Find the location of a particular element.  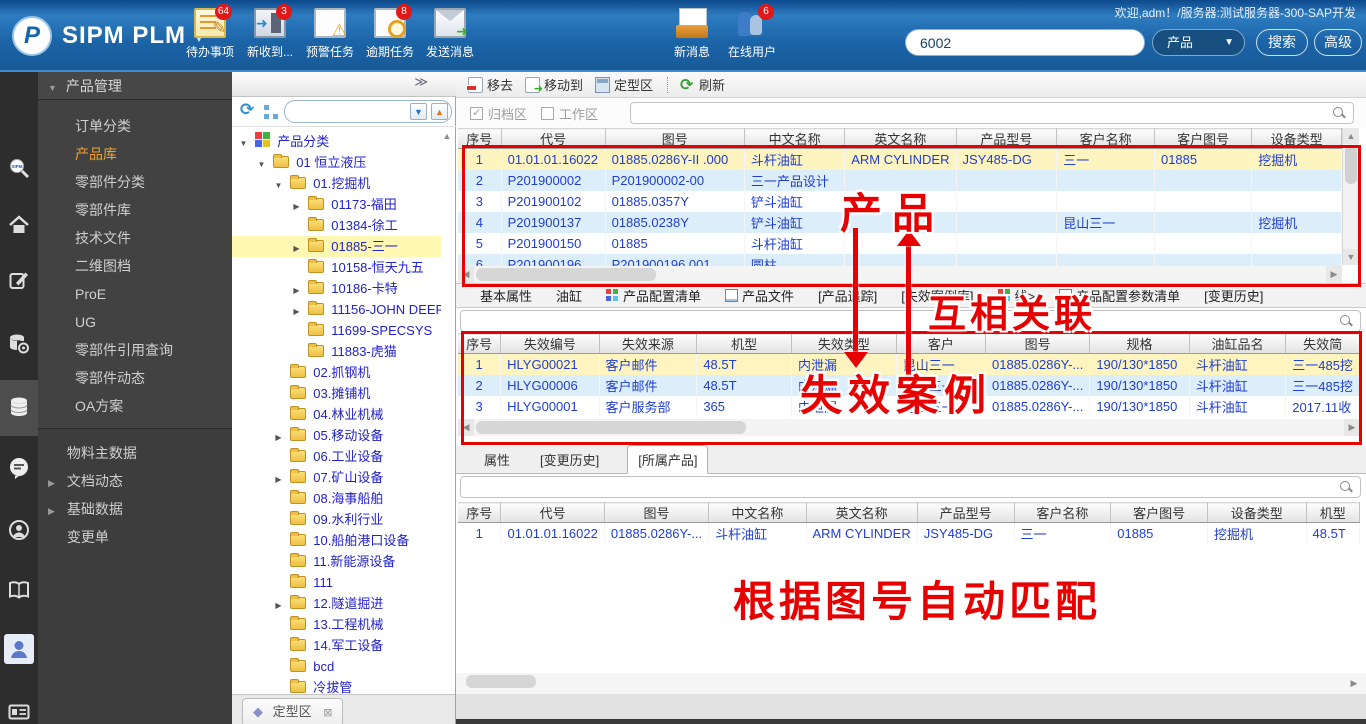

nav-group-product-management: ▼ 产品管理 is located at coordinates (135, 86).